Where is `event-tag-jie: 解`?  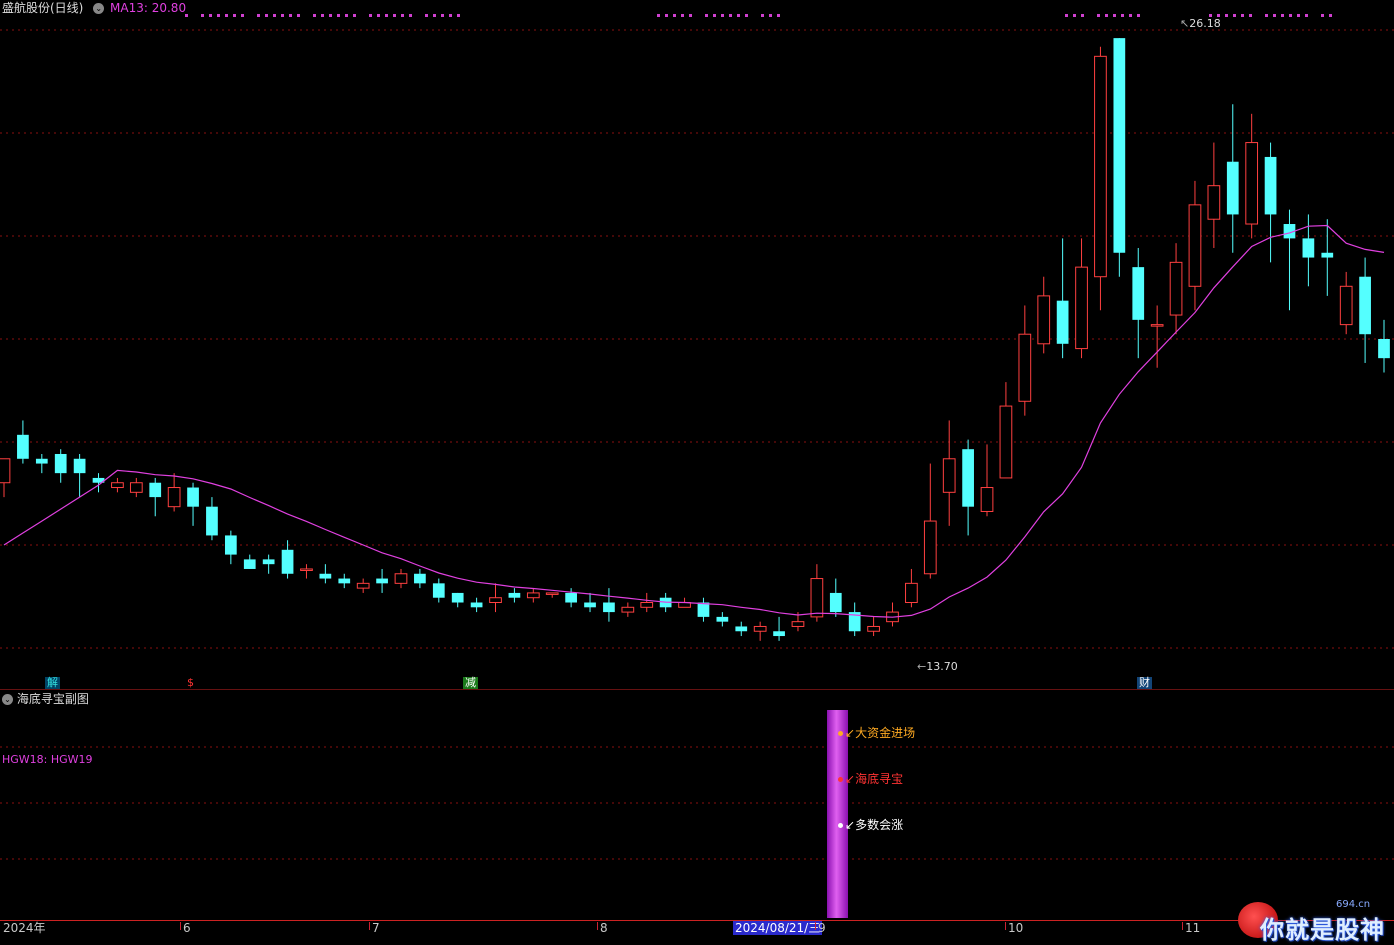 event-tag-jie: 解 is located at coordinates (52, 683).